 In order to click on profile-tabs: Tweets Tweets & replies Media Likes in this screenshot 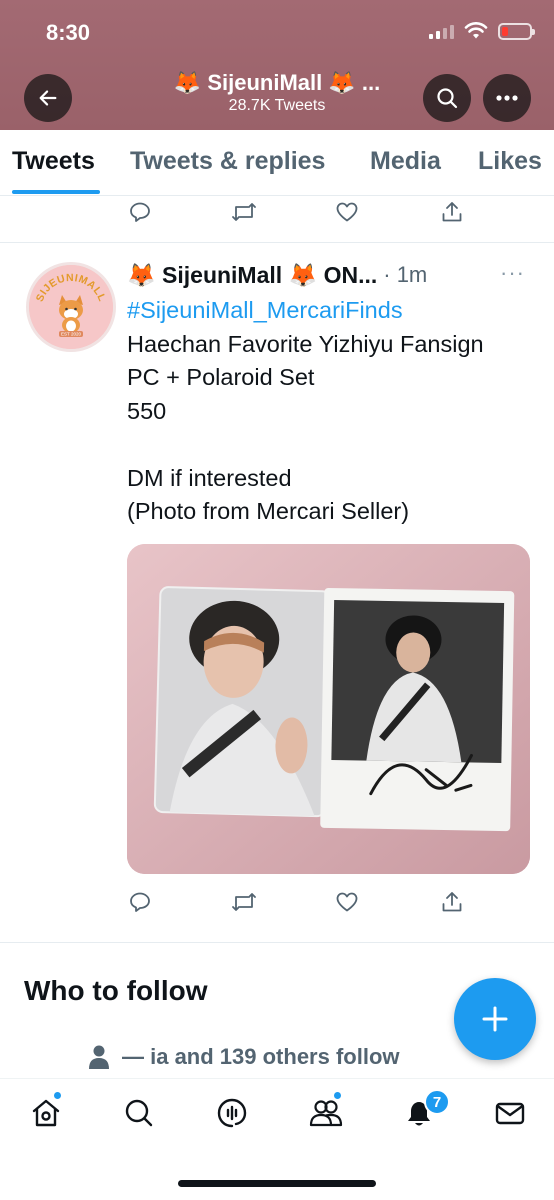, I will do `click(277, 163)`.